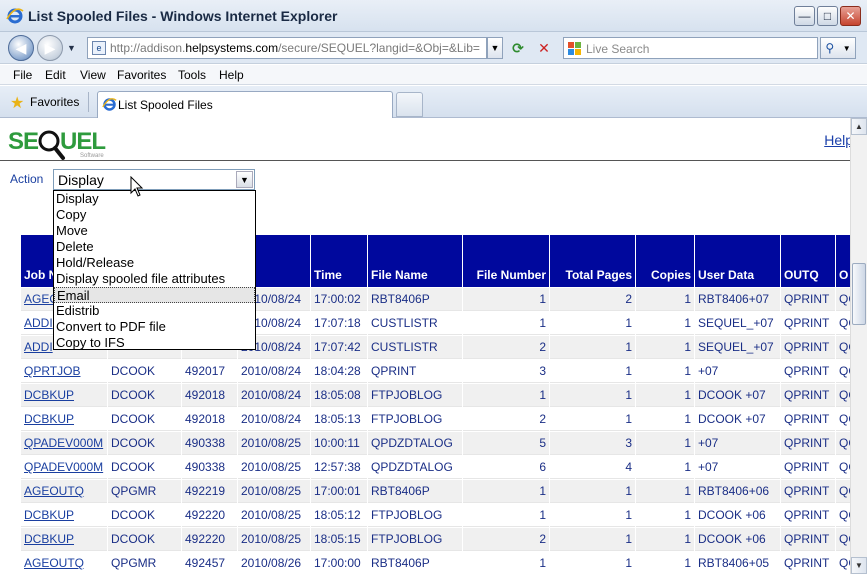 The width and height of the screenshot is (867, 574). Describe the element at coordinates (192, 75) in the screenshot. I see `menu-tools: Tools` at that location.